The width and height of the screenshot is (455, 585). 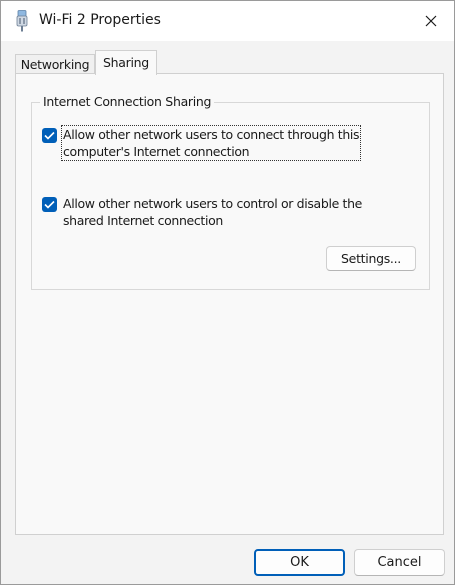 I want to click on close-icon, so click(x=431, y=21).